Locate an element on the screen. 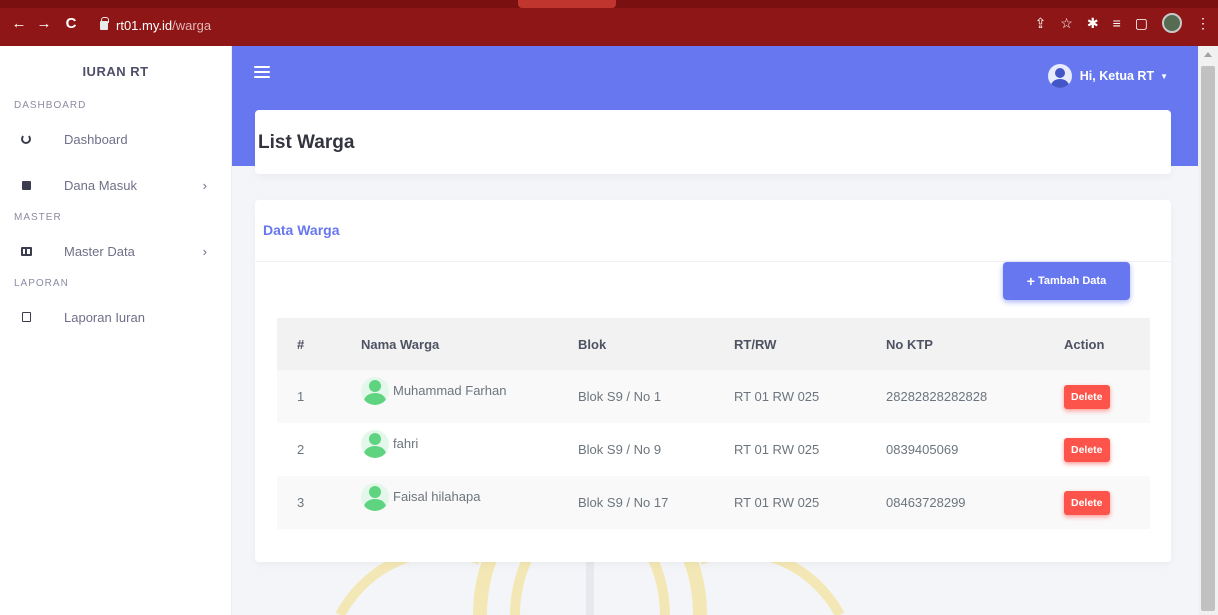 Image resolution: width=1218 pixels, height=615 pixels. sidebar-item-master-data: Master Data › is located at coordinates (115, 251).